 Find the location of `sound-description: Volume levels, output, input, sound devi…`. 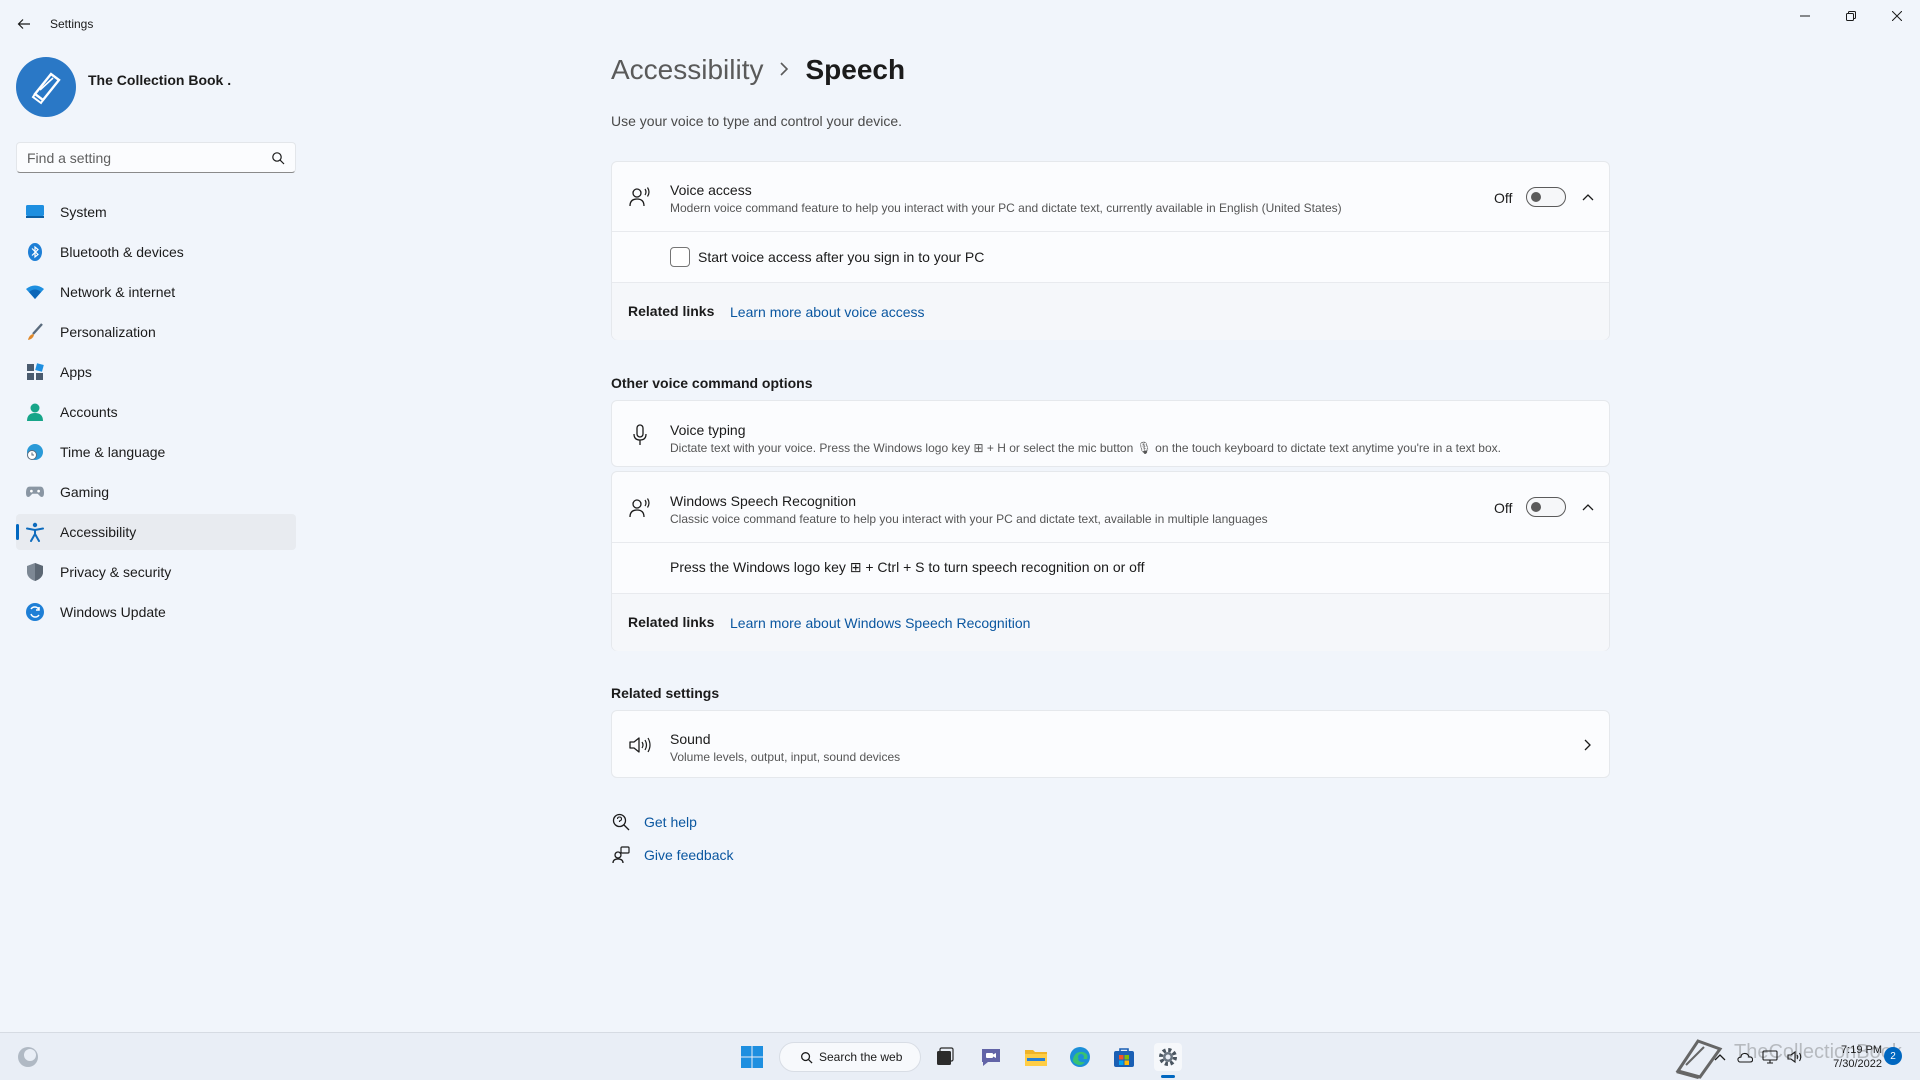

sound-description: Volume levels, output, input, sound devi… is located at coordinates (785, 757).